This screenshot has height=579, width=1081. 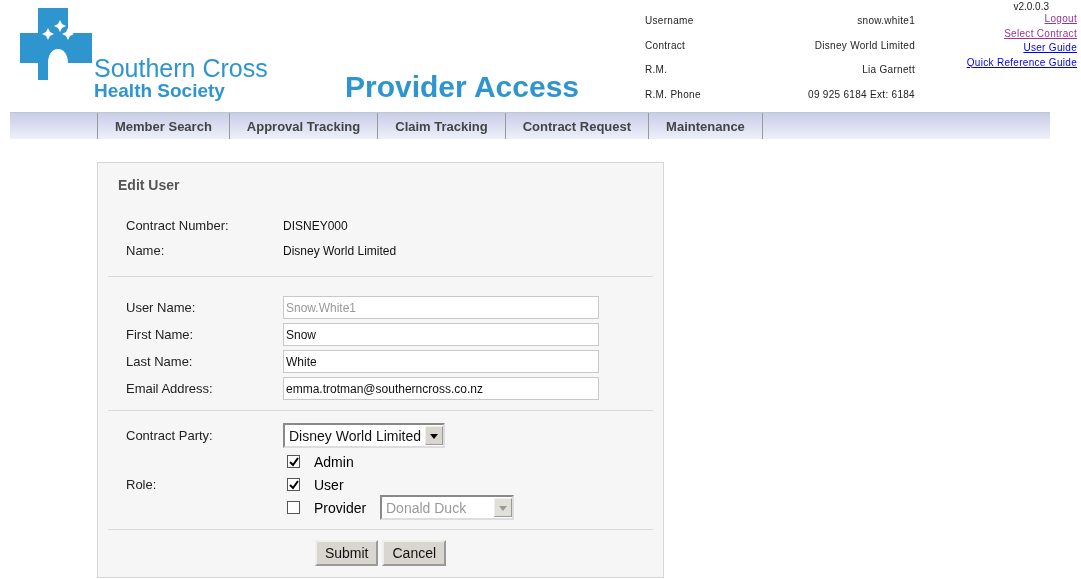 I want to click on field-label: First Name:, so click(x=160, y=334).